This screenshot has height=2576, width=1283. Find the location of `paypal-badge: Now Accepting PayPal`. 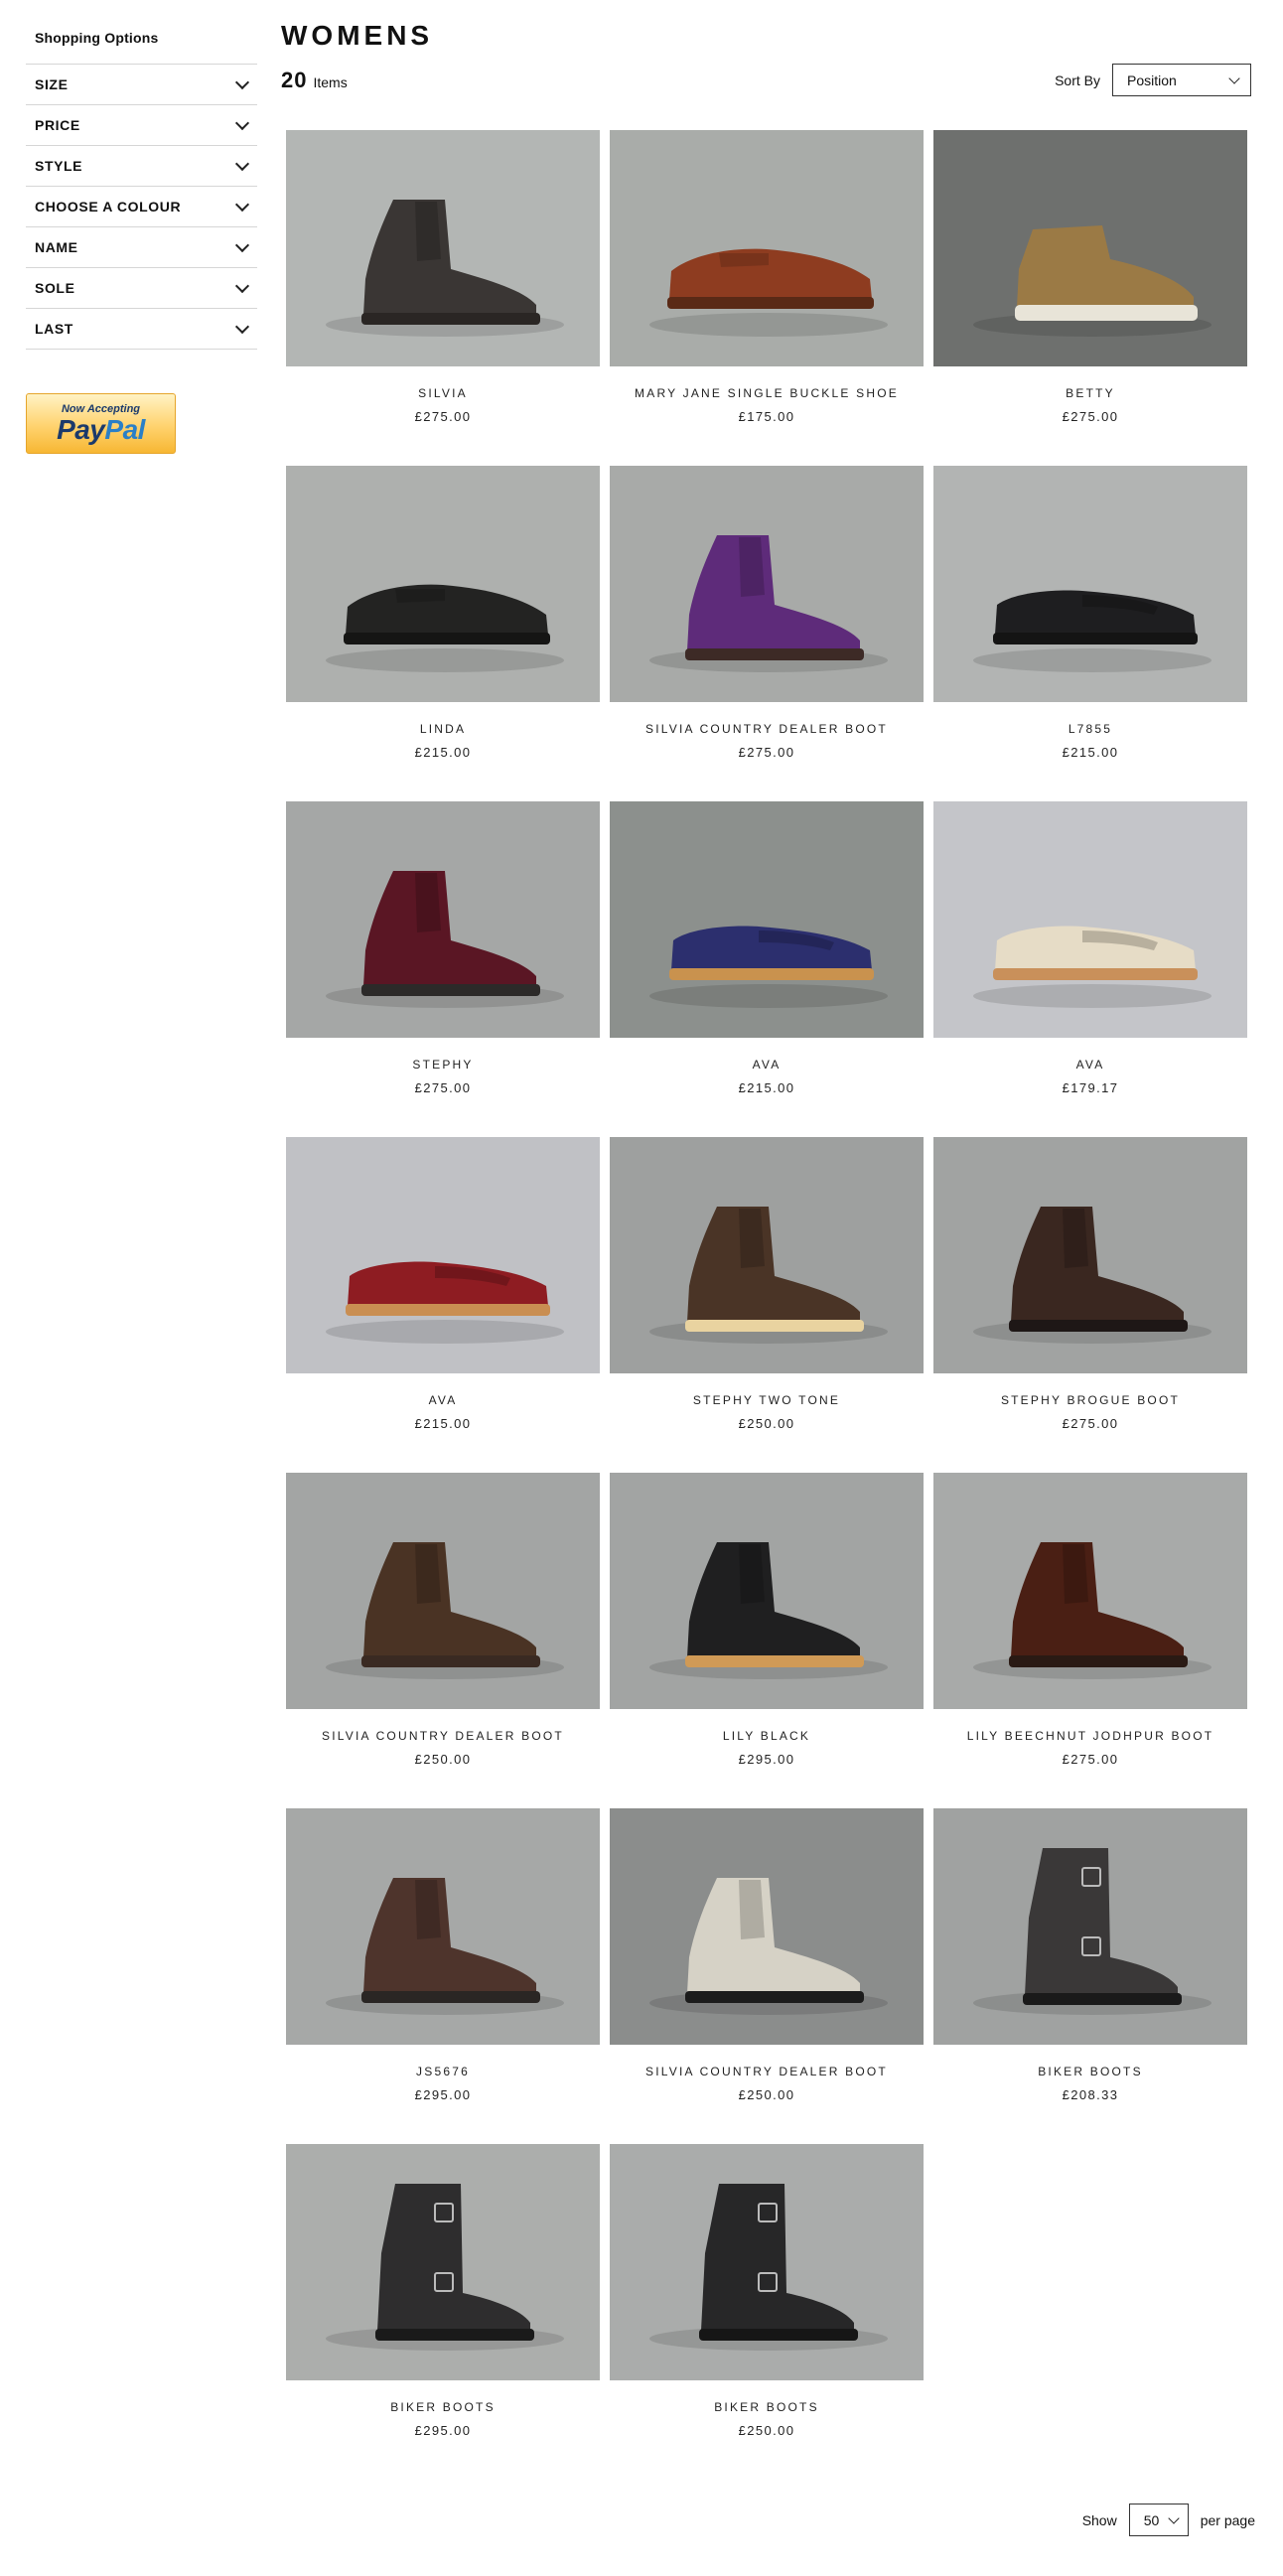

paypal-badge: Now Accepting PayPal is located at coordinates (101, 423).